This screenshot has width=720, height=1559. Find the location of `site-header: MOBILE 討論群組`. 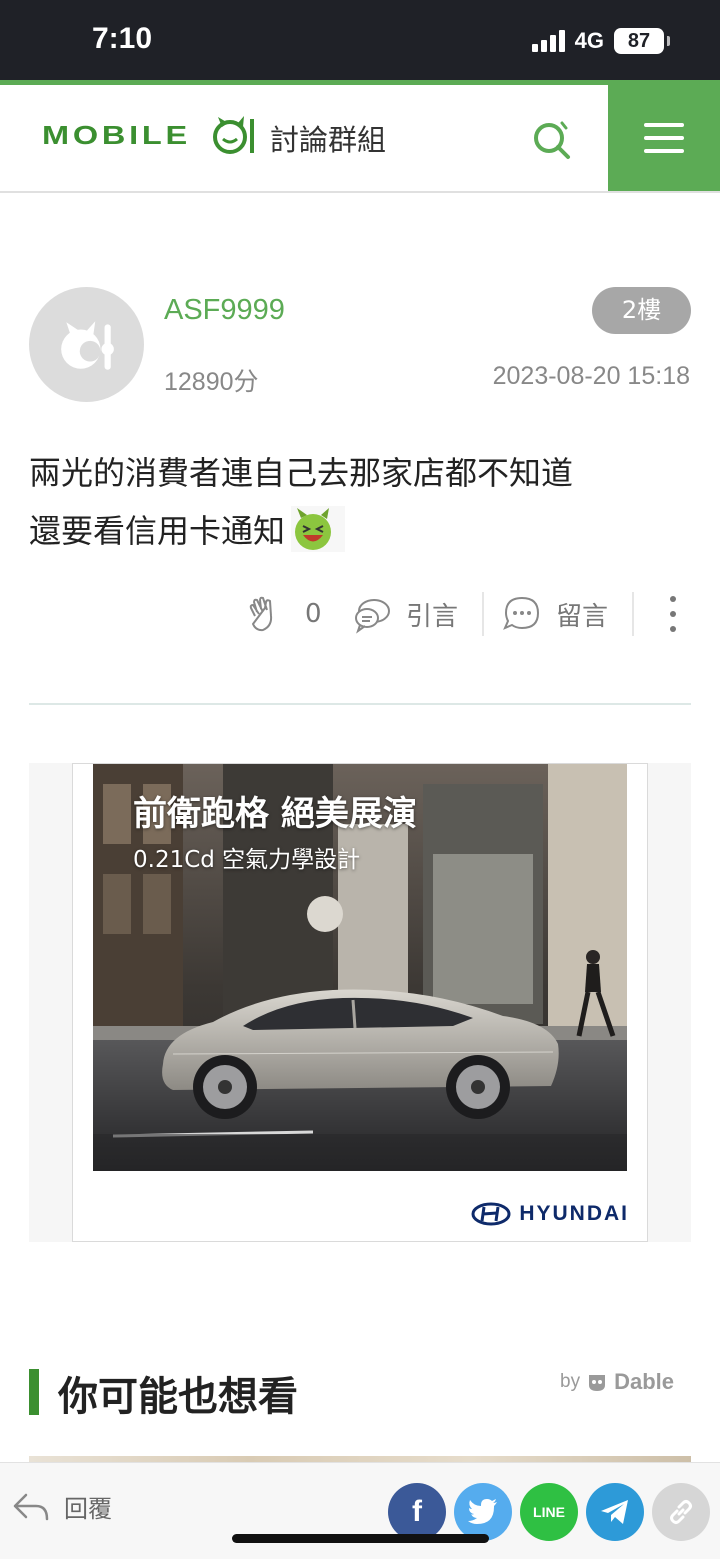

site-header: MOBILE 討論群組 is located at coordinates (360, 139).